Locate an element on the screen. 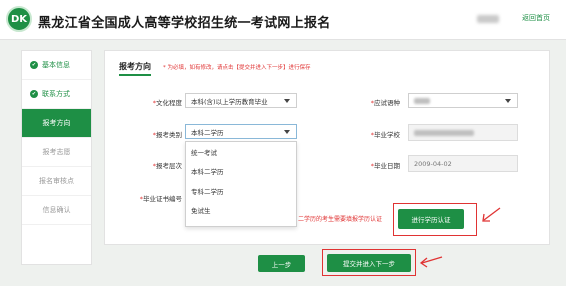 This screenshot has width=566, height=286. sidebar-item-review-point: 报名审核点 is located at coordinates (56, 181).